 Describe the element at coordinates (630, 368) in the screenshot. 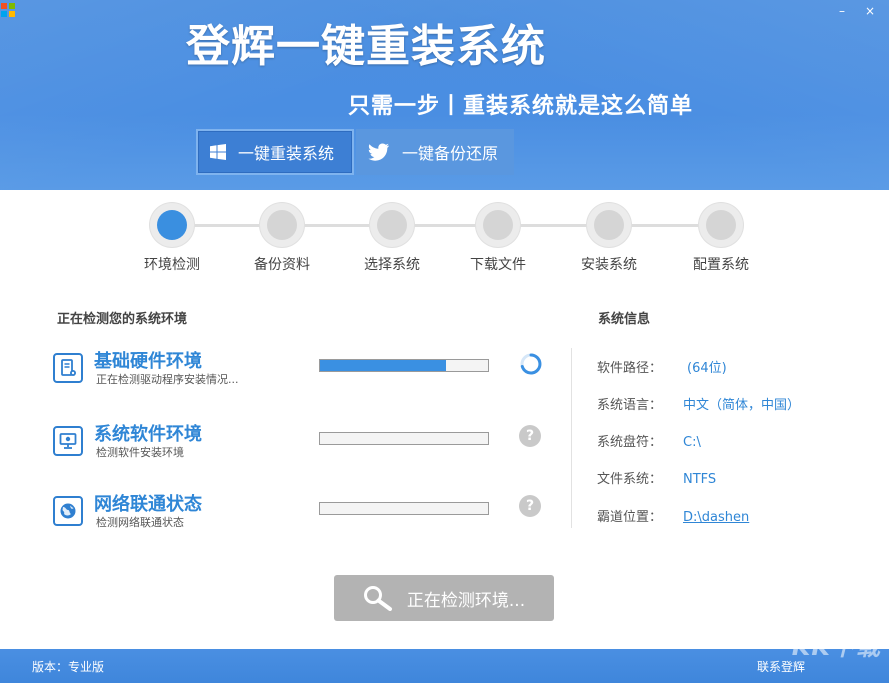

I see `info-key: 软件路径：` at that location.